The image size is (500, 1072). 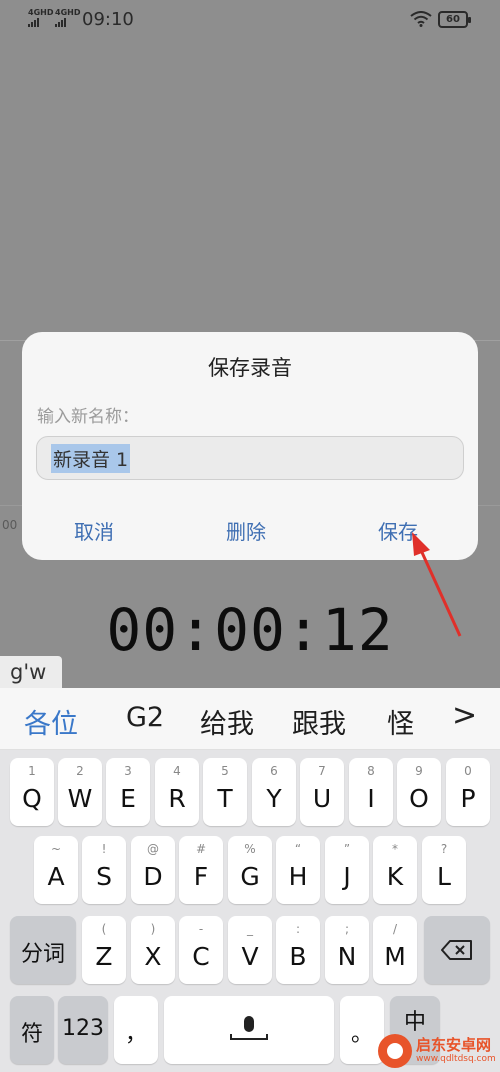 I want to click on key-hint: ;, so click(x=347, y=929).